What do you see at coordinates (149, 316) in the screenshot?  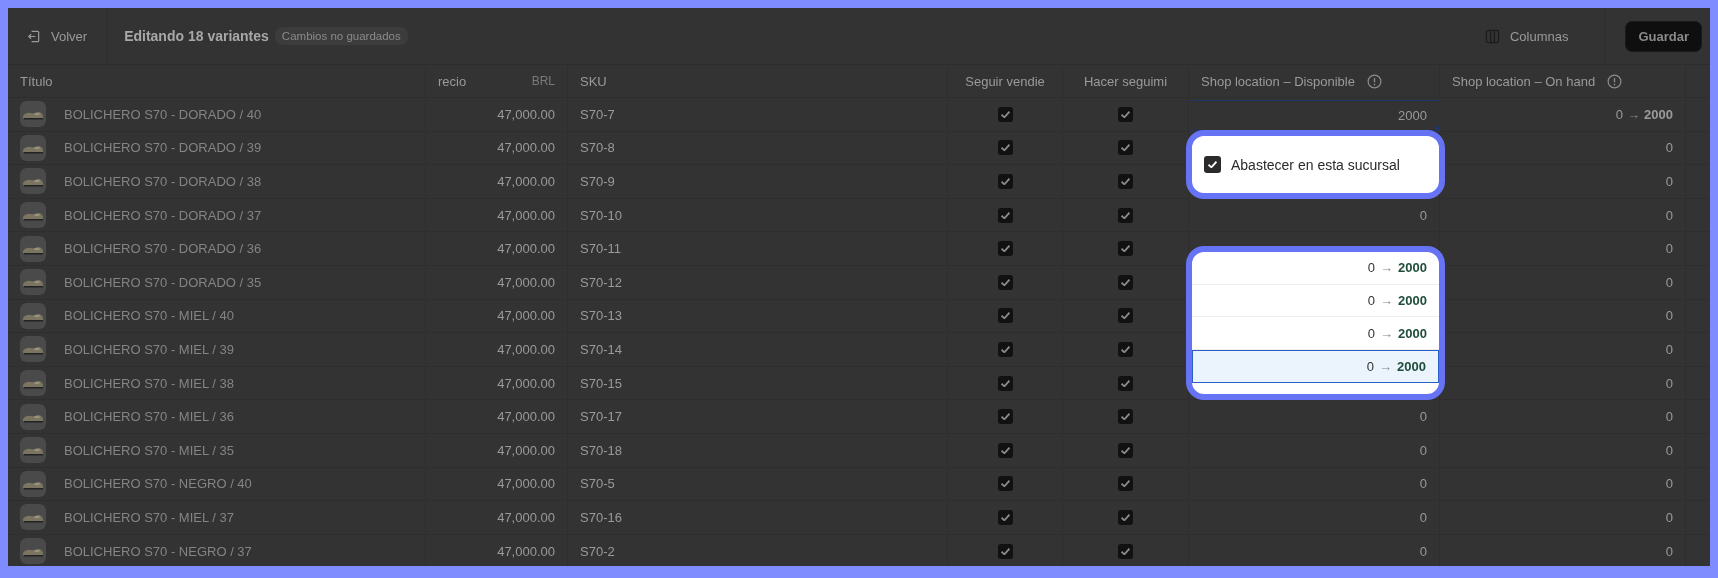 I see `variant-title: BOLICHERO S70 - MIEL / 40` at bounding box center [149, 316].